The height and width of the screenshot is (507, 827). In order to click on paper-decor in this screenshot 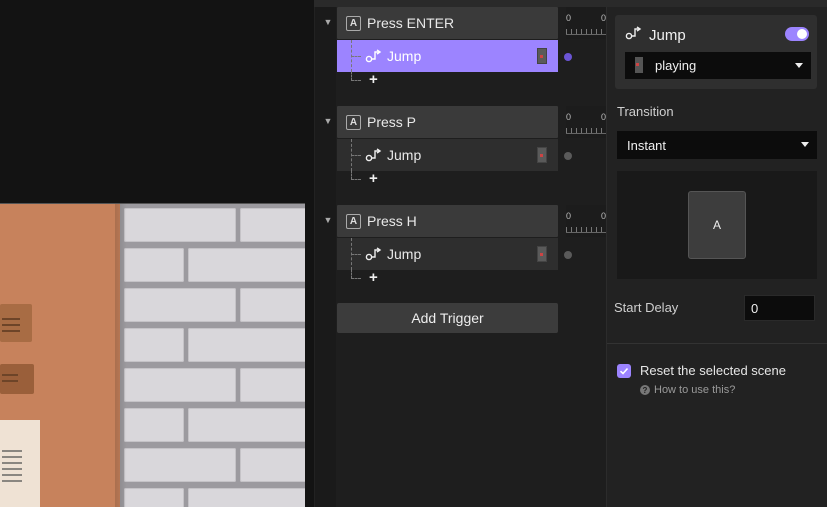, I will do `click(20, 463)`.